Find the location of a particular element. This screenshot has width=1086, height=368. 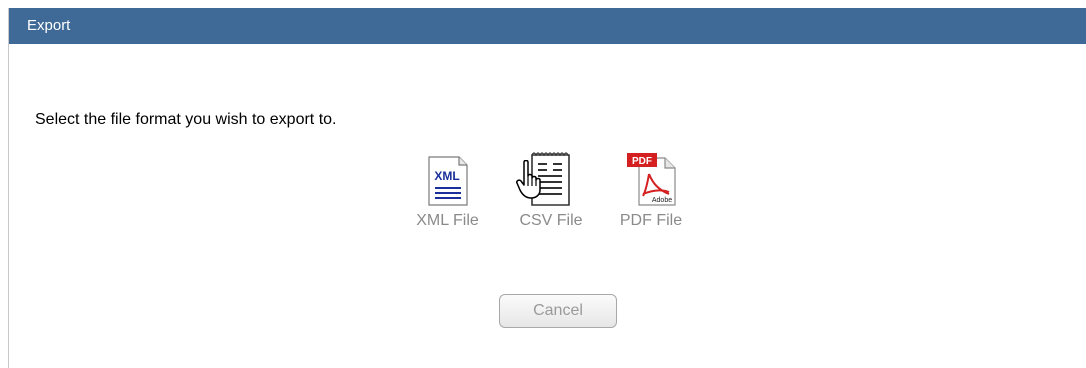

xml-file-option: XML XML File is located at coordinates (447, 188).